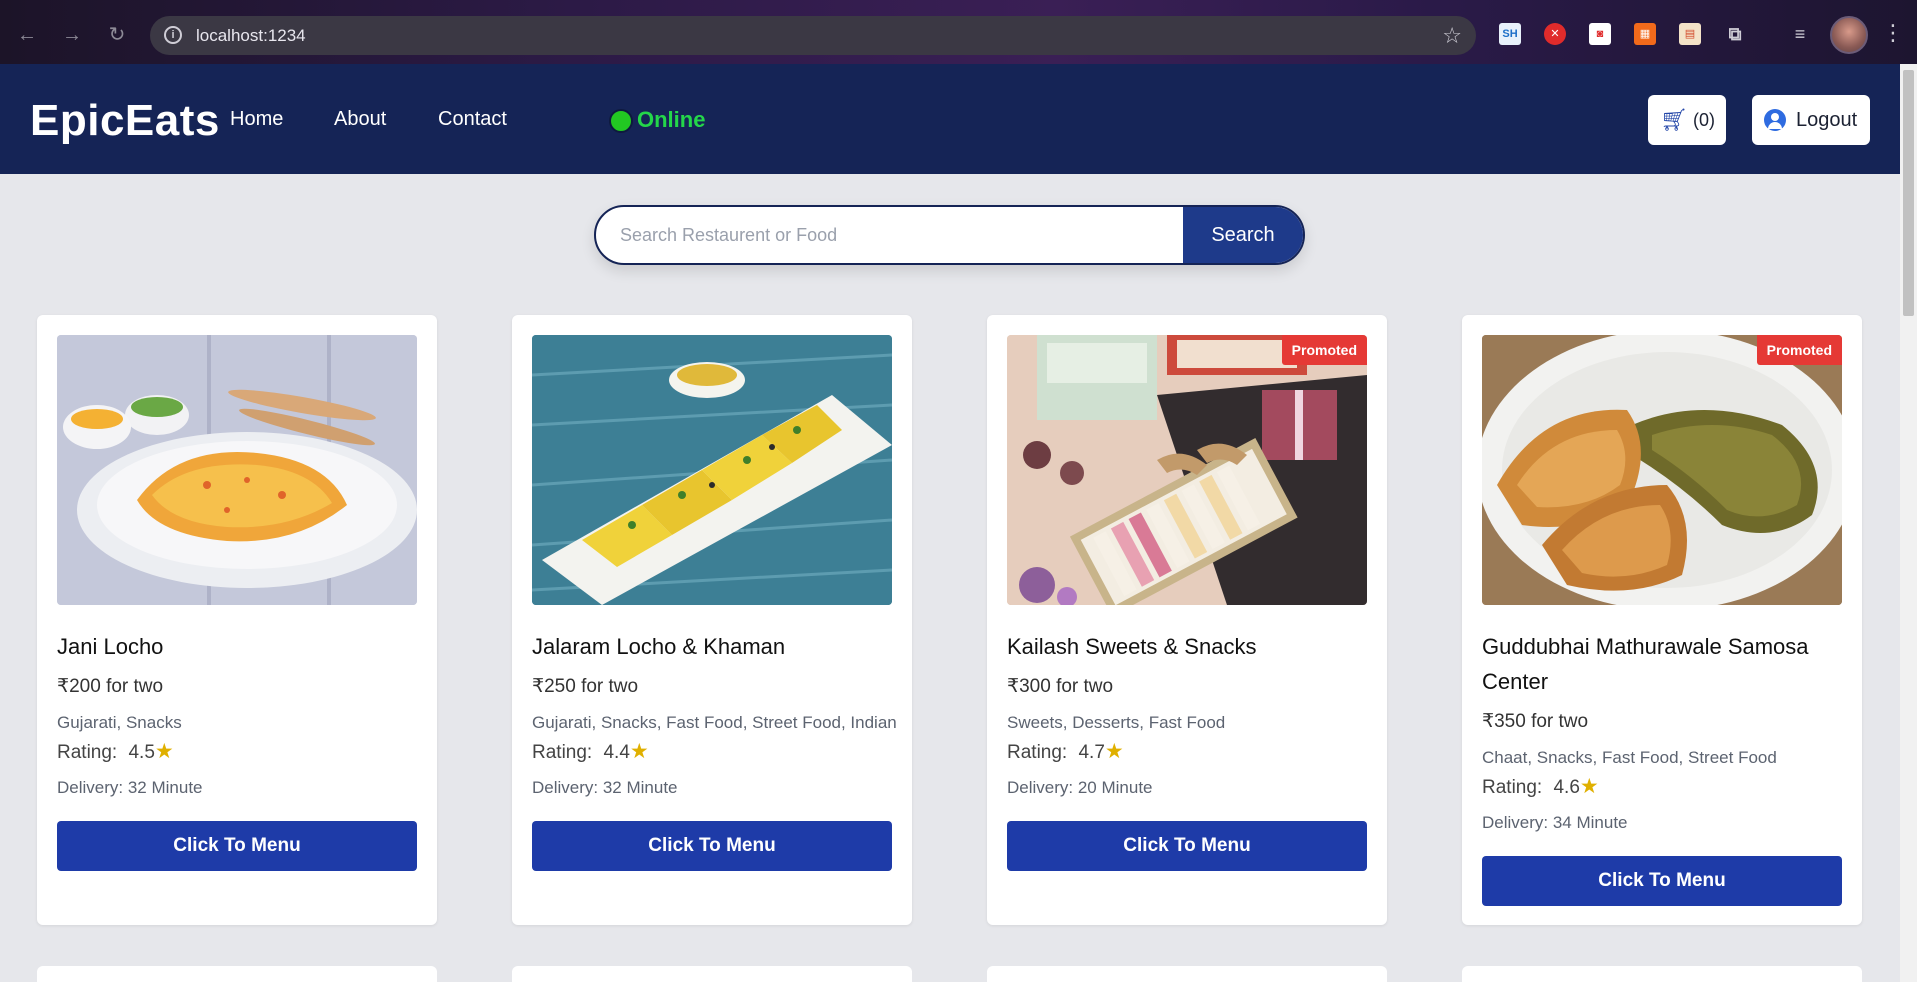 The image size is (1917, 982). What do you see at coordinates (671, 119) in the screenshot?
I see `online-status-label: Online` at bounding box center [671, 119].